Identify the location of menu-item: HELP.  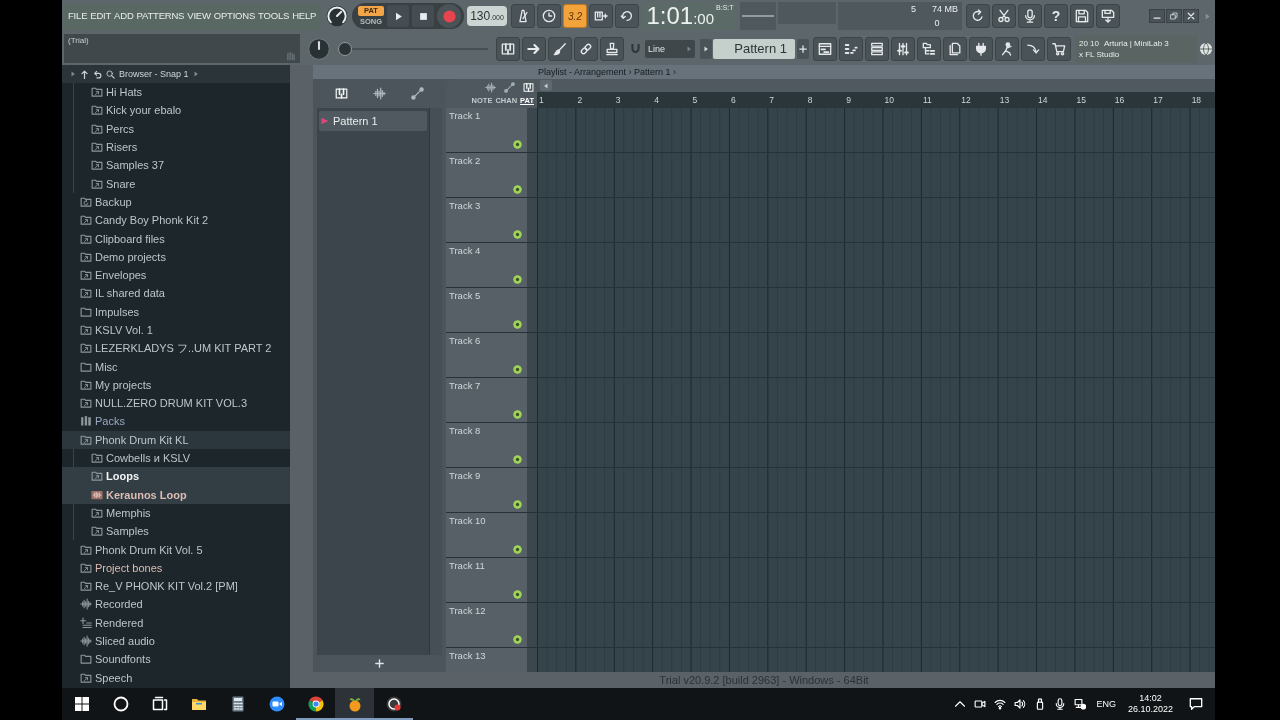
(304, 16).